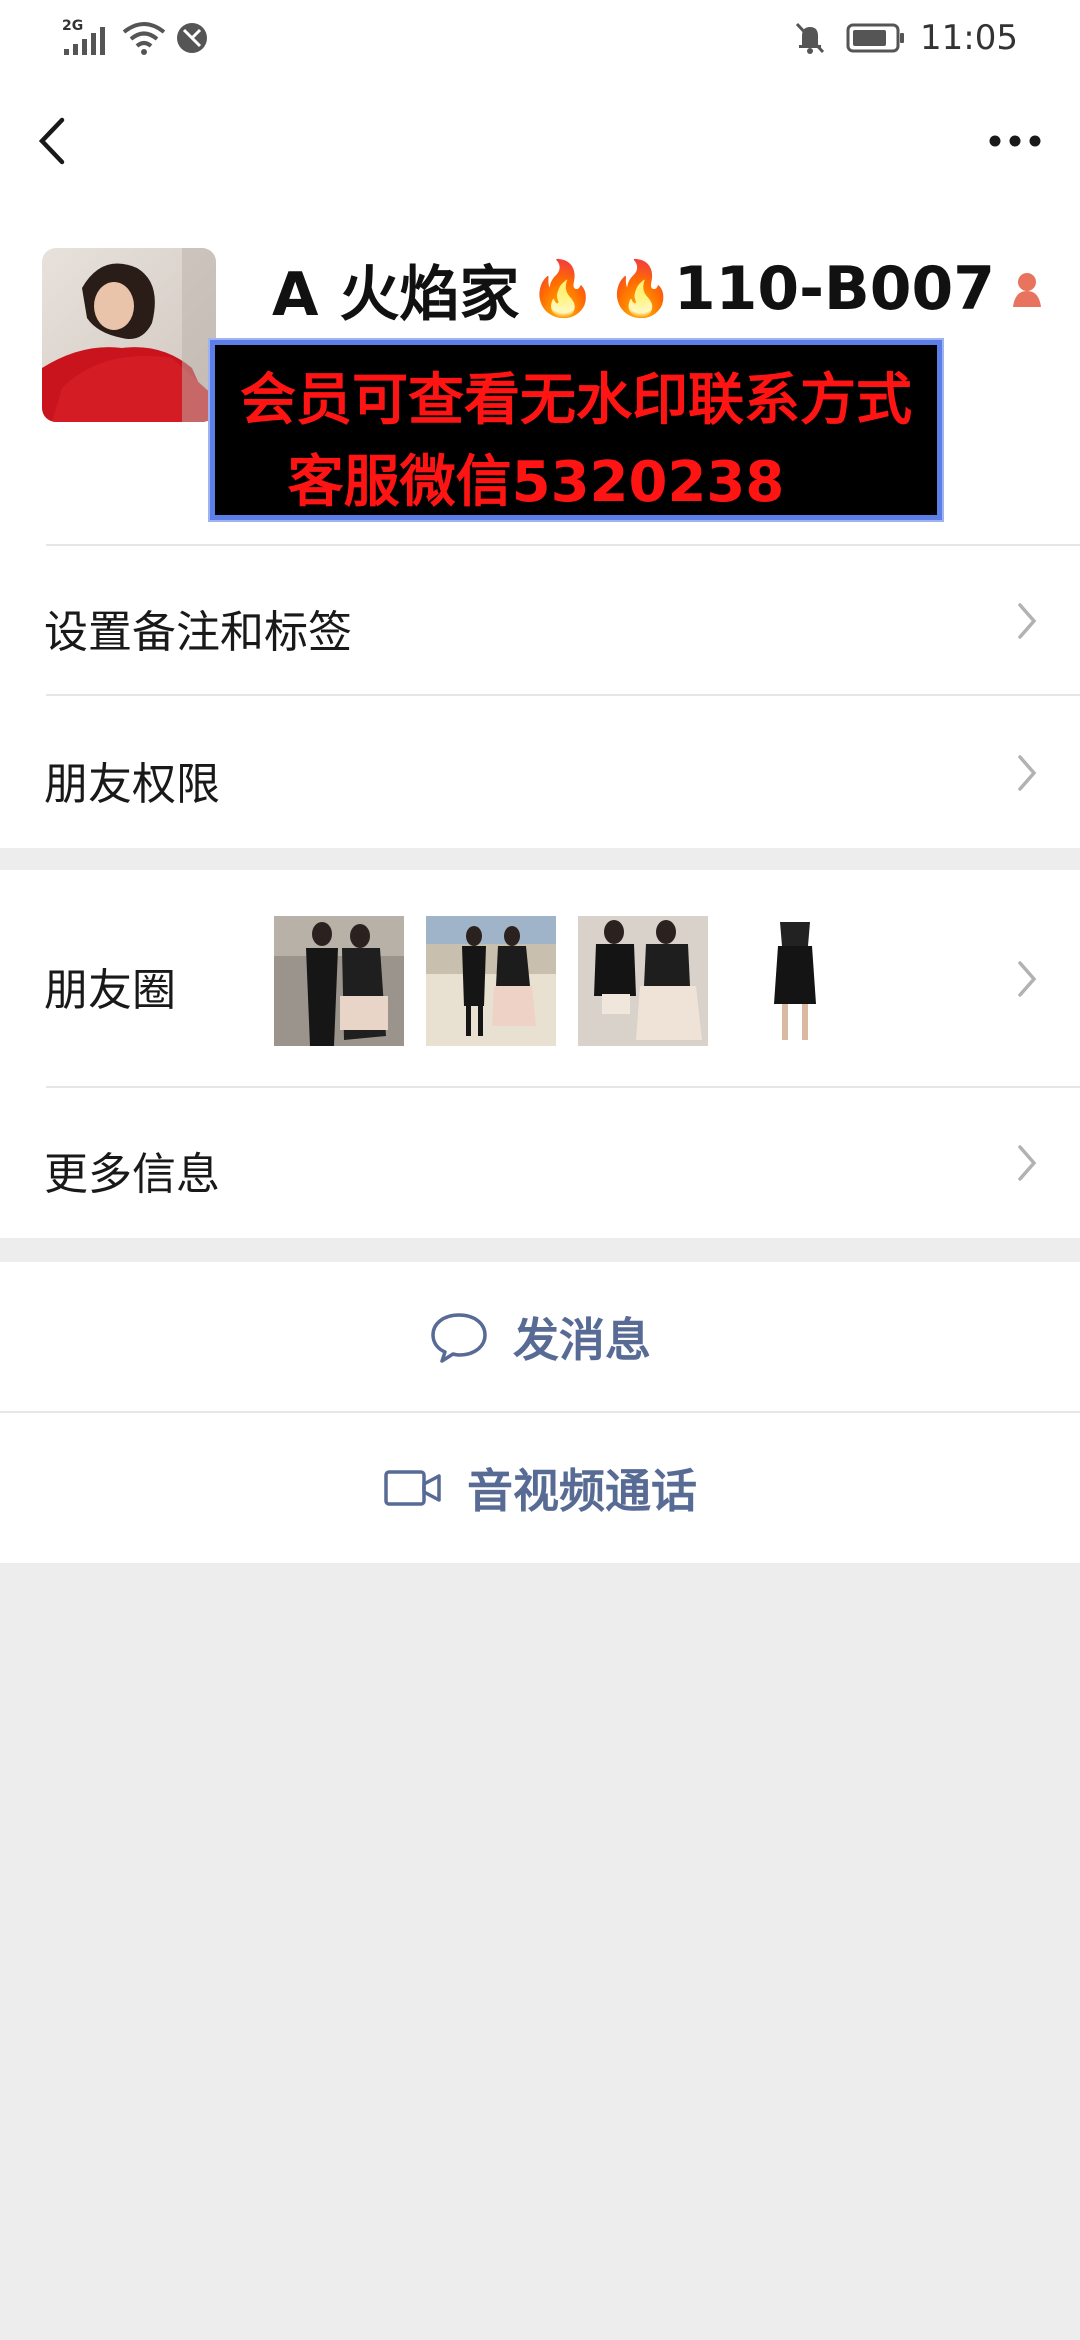  Describe the element at coordinates (192, 38) in the screenshot. I see `data-saver-icon` at that location.